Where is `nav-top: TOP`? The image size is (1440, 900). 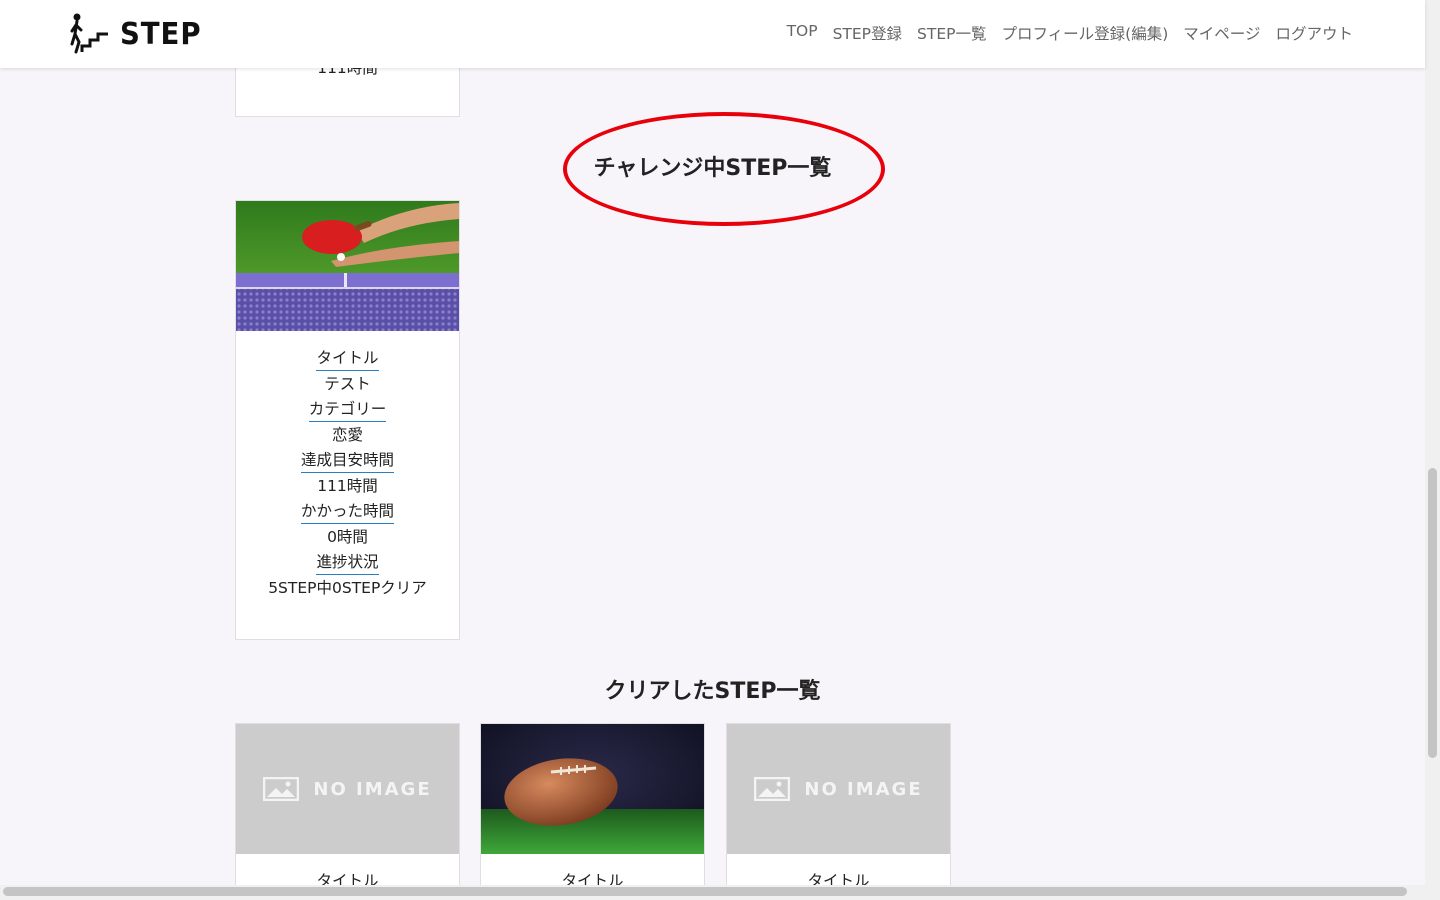 nav-top: TOP is located at coordinates (802, 33).